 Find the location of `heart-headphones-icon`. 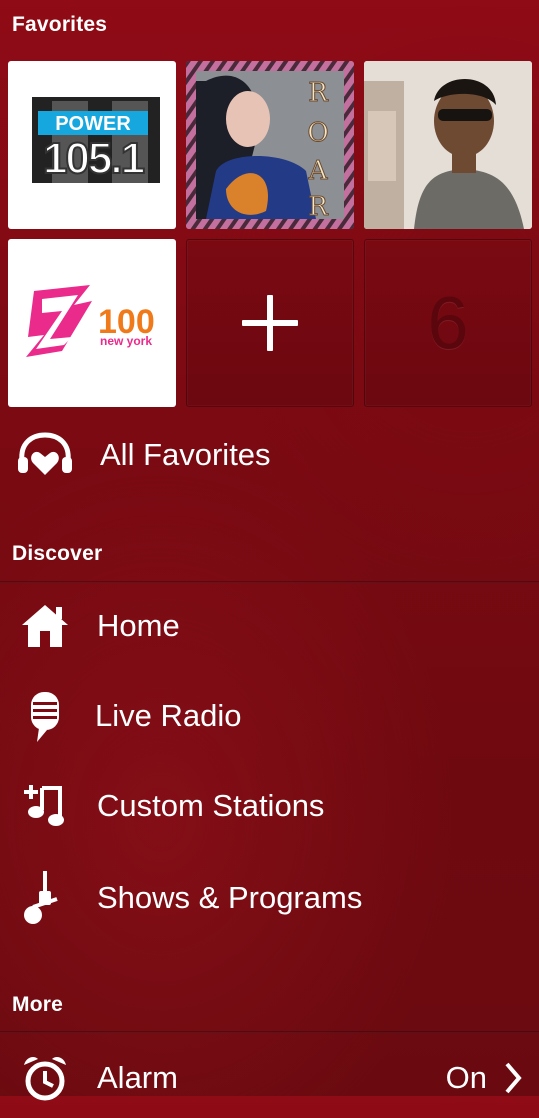

heart-headphones-icon is located at coordinates (45, 455).